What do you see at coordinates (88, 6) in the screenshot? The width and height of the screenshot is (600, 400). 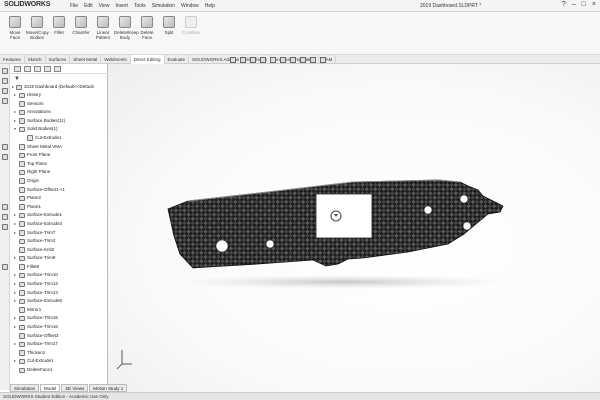 I see `menu-item-edit: Edit` at bounding box center [88, 6].